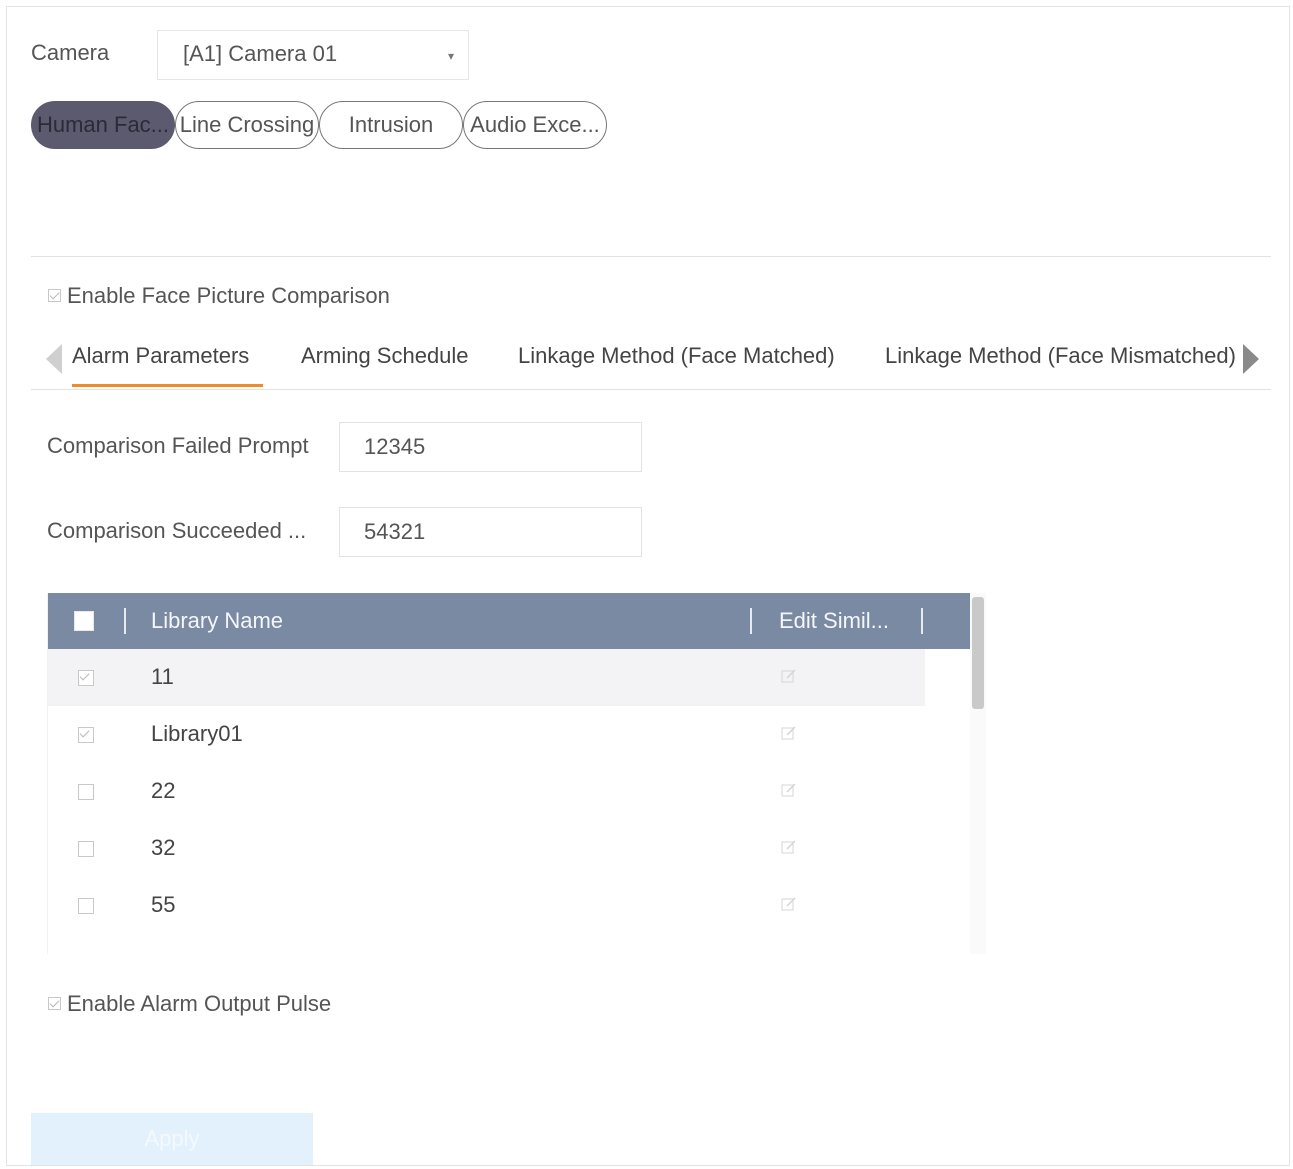 The image size is (1293, 1169). Describe the element at coordinates (84, 621) in the screenshot. I see `select-all-checkbox` at that location.